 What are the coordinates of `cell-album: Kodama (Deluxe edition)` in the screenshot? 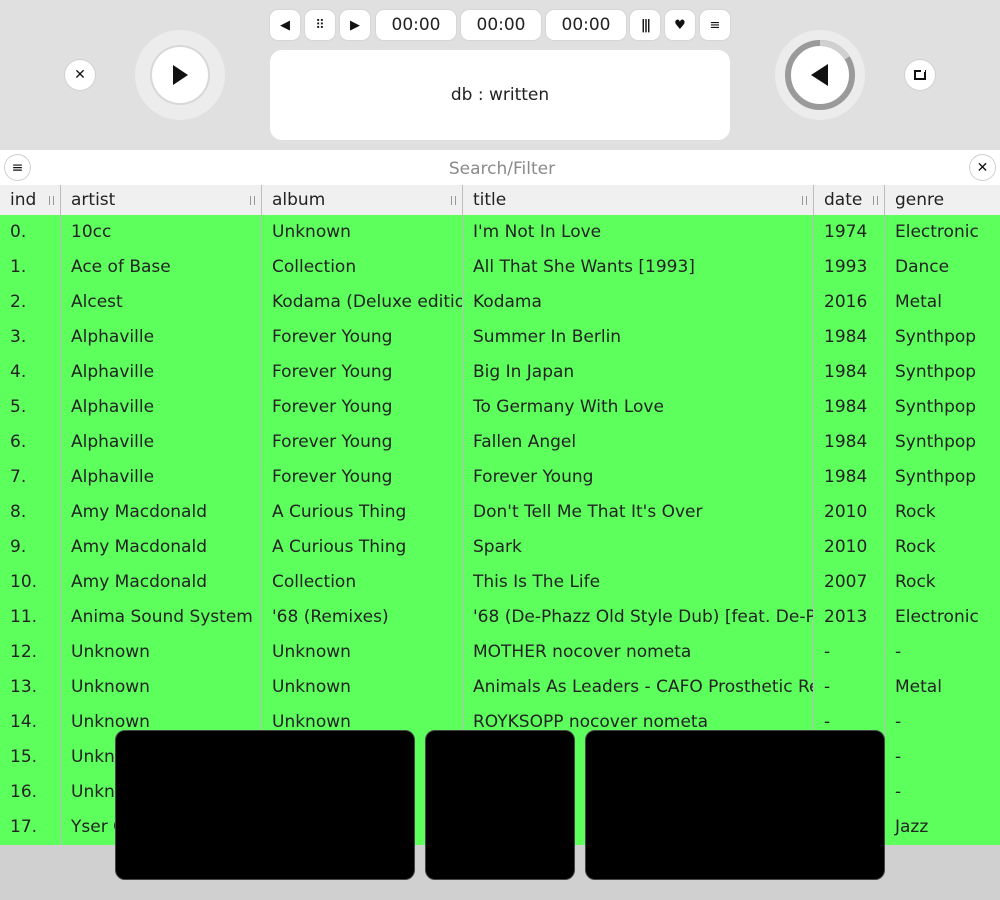 It's located at (367, 302).